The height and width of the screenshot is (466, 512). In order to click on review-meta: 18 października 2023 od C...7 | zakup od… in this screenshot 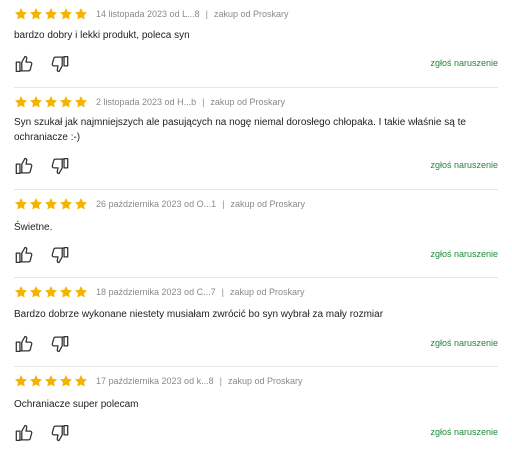, I will do `click(159, 292)`.